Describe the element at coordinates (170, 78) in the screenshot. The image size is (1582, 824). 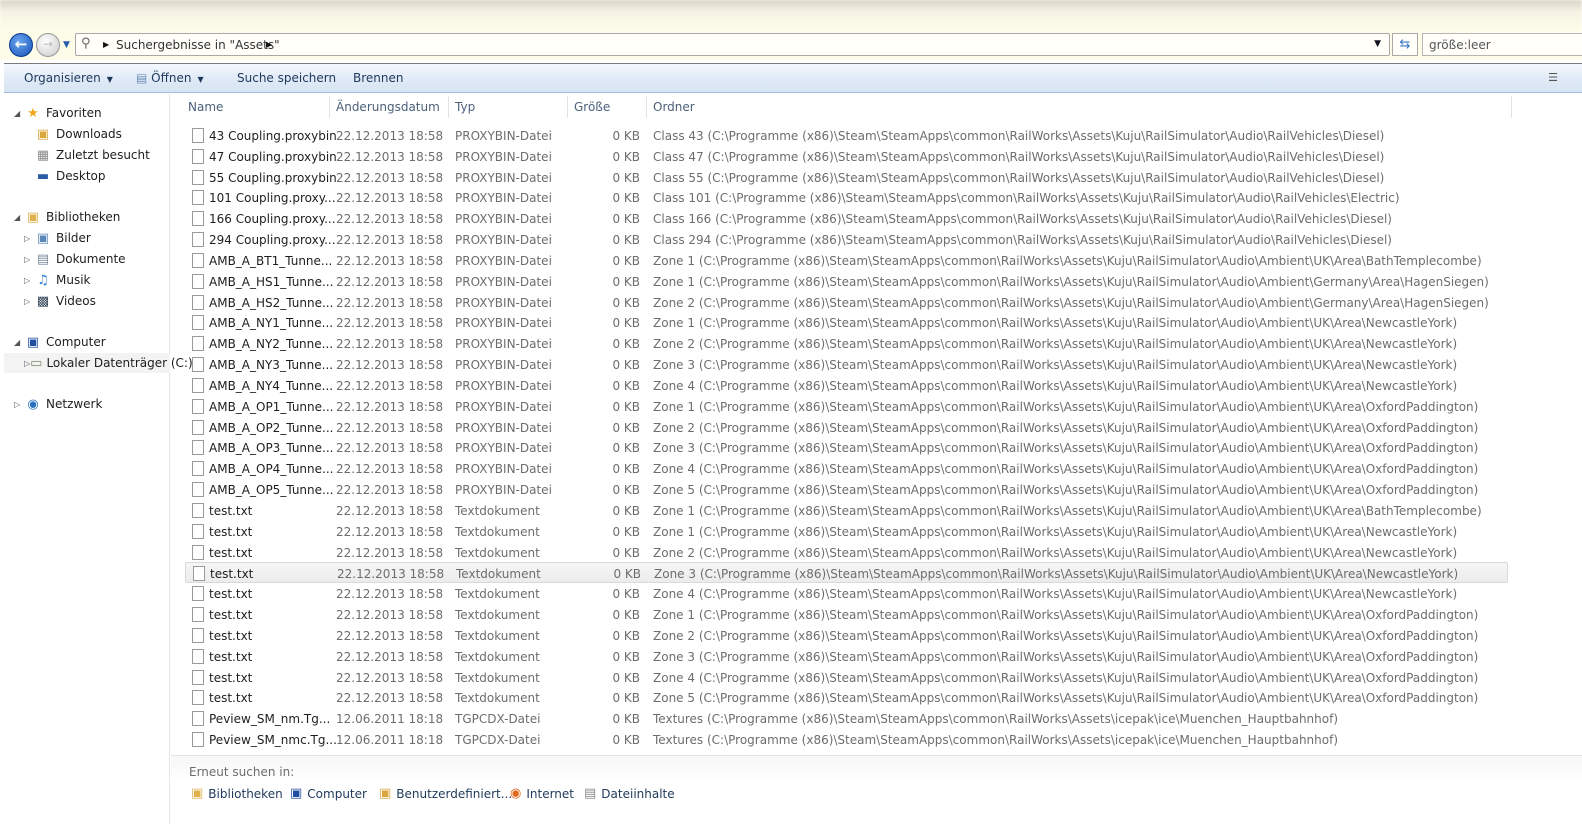
I see `open-button: ▤ Öffnen ▼` at that location.